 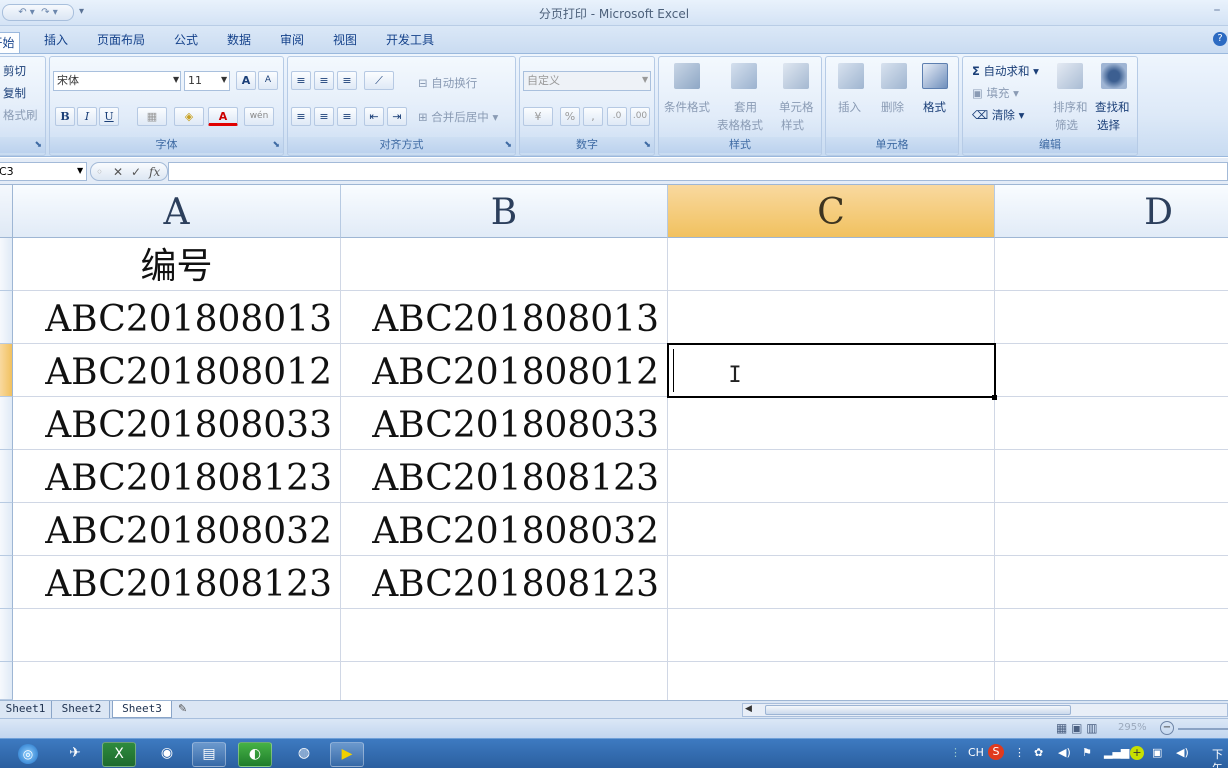 What do you see at coordinates (687, 107) in the screenshot?
I see `conditional-format-button: 条件格式` at bounding box center [687, 107].